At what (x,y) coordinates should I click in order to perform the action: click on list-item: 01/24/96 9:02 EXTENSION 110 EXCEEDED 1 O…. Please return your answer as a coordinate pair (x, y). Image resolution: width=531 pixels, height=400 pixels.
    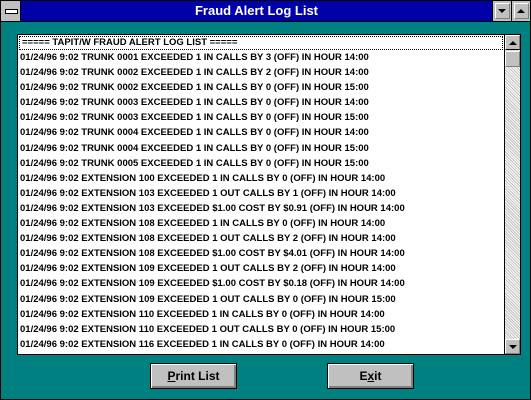
    Looking at the image, I should click on (261, 329).